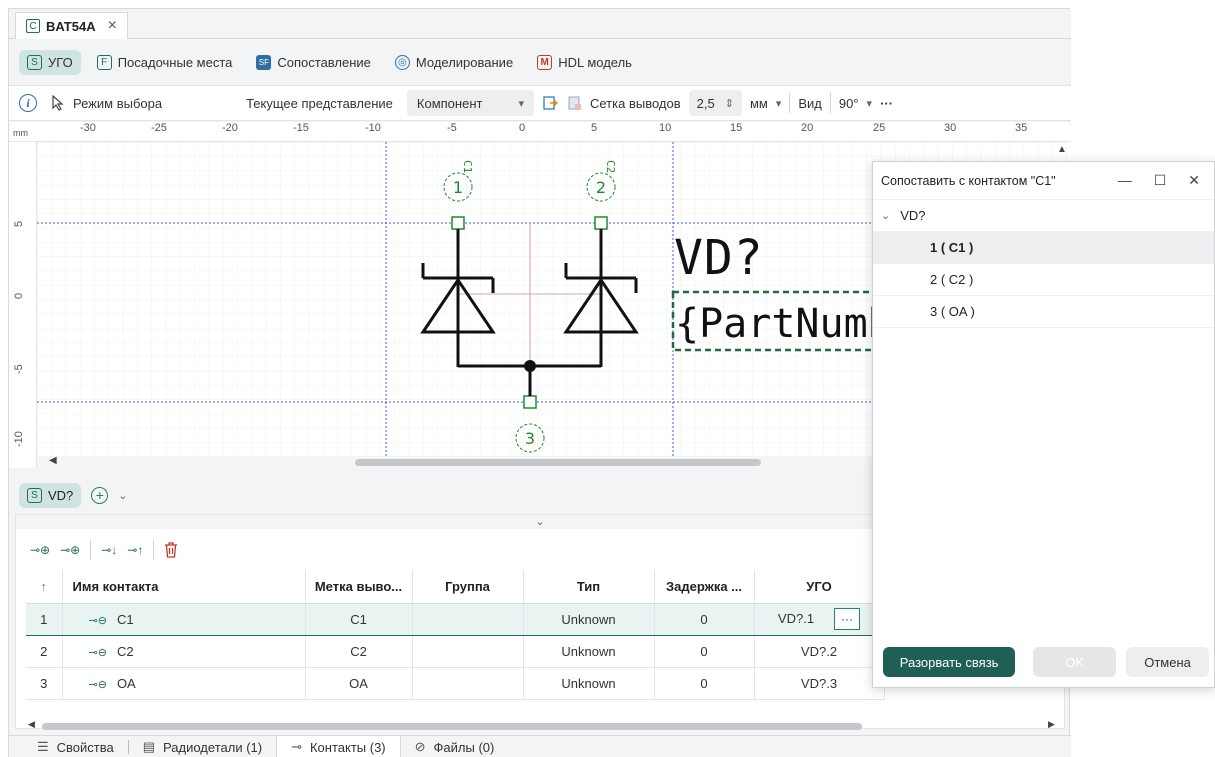 The width and height of the screenshot is (1215, 757). I want to click on table-row: 3 ⊸⊖ OA OA Unknown 0 VD?.3, so click(455, 683).